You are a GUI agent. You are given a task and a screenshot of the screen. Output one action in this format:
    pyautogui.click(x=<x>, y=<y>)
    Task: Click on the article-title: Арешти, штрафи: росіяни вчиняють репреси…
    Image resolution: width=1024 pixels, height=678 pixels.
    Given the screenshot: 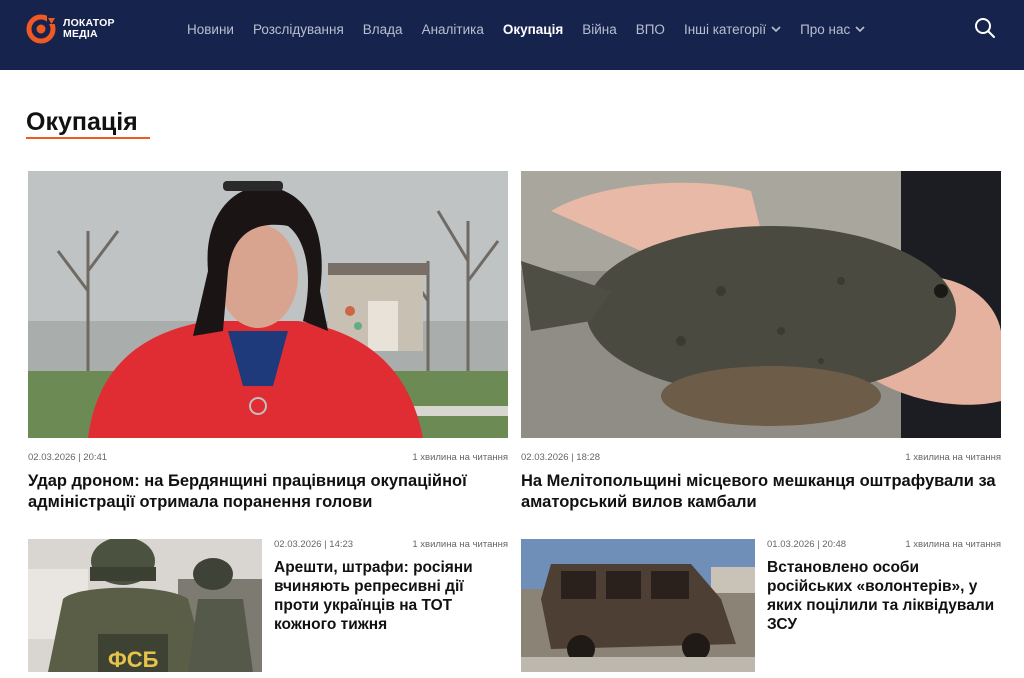 What is the action you would take?
    pyautogui.click(x=391, y=596)
    